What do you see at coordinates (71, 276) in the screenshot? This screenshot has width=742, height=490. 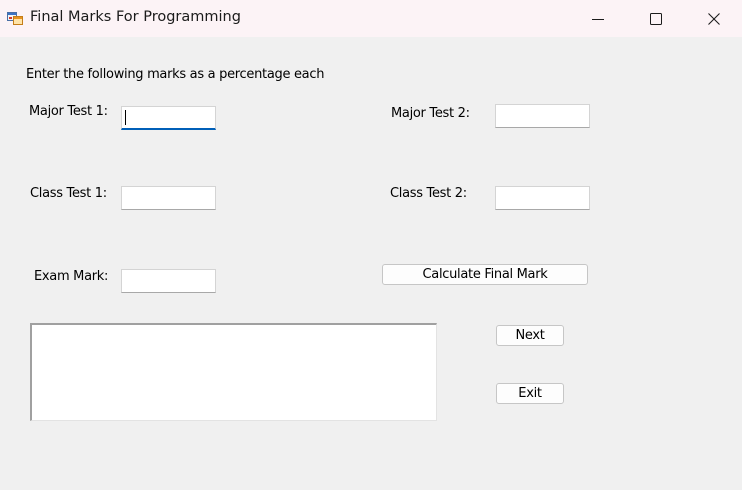 I see `exam-mark-label: Exam Mark:` at bounding box center [71, 276].